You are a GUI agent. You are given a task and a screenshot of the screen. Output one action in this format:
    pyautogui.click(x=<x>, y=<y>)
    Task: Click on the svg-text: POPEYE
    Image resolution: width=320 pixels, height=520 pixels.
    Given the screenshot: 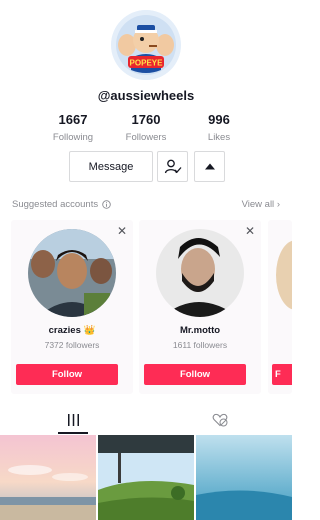 What is the action you would take?
    pyautogui.click(x=147, y=63)
    